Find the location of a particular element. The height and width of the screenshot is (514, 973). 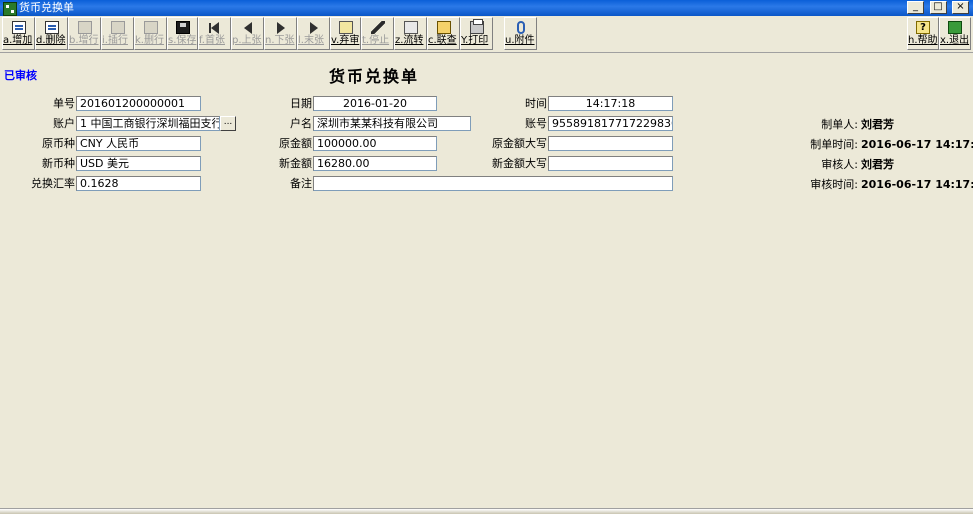

pen-icon is located at coordinates (377, 27).